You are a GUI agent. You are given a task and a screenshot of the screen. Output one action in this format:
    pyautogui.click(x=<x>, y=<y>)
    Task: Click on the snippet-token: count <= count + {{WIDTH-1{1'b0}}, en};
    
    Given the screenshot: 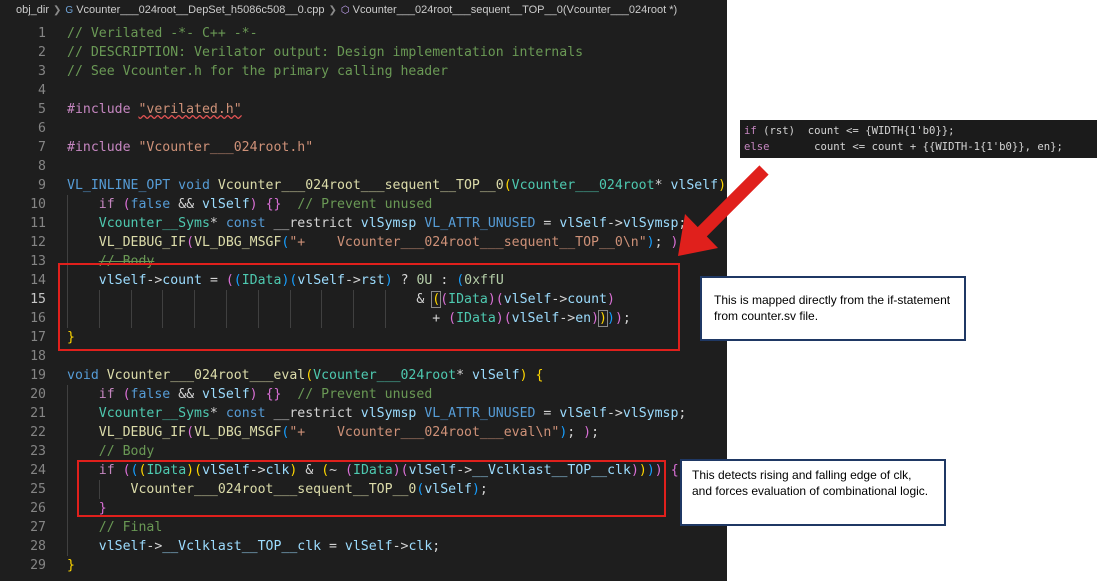 What is the action you would take?
    pyautogui.click(x=916, y=147)
    